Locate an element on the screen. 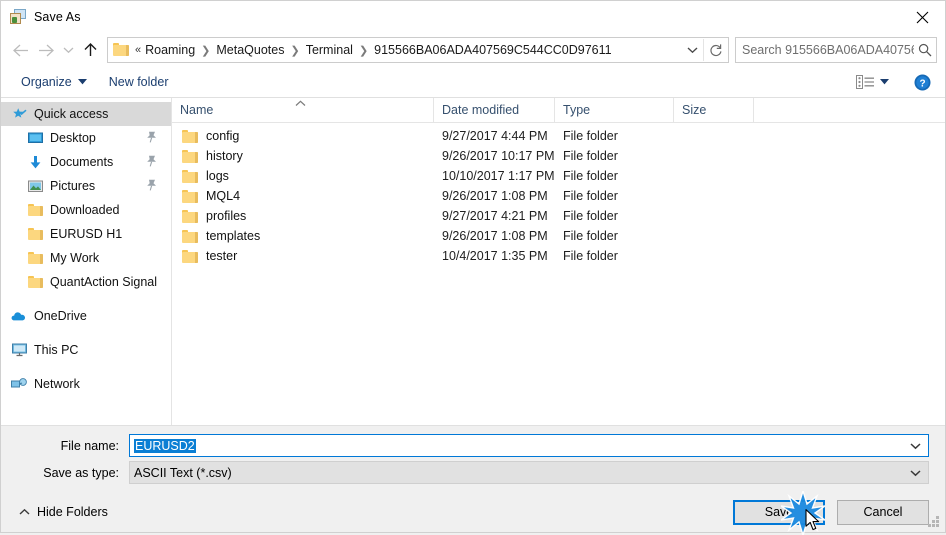  chevron-down-icon is located at coordinates (915, 472).